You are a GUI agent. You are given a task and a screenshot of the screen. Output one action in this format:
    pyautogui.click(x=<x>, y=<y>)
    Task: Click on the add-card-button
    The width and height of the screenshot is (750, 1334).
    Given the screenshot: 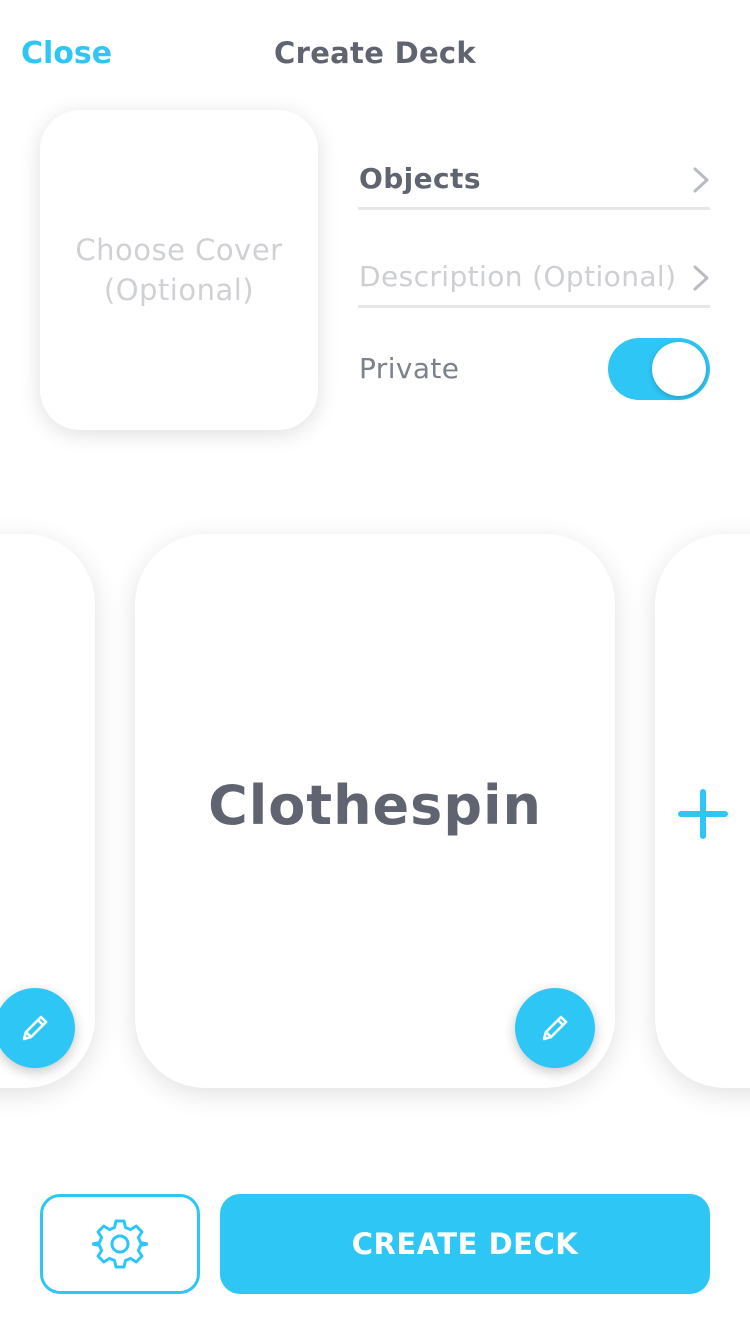 What is the action you would take?
    pyautogui.click(x=702, y=811)
    